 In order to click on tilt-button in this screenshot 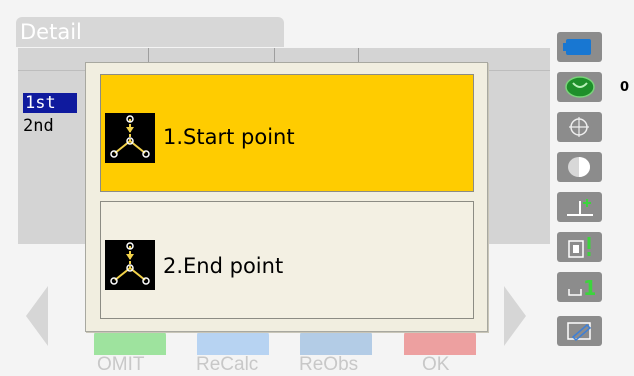, I will do `click(579, 87)`.